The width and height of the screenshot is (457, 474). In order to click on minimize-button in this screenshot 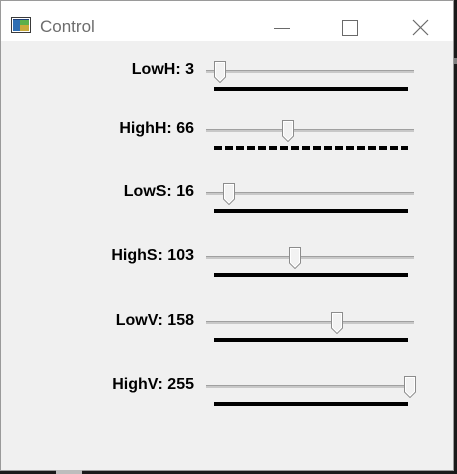, I will do `click(282, 21)`.